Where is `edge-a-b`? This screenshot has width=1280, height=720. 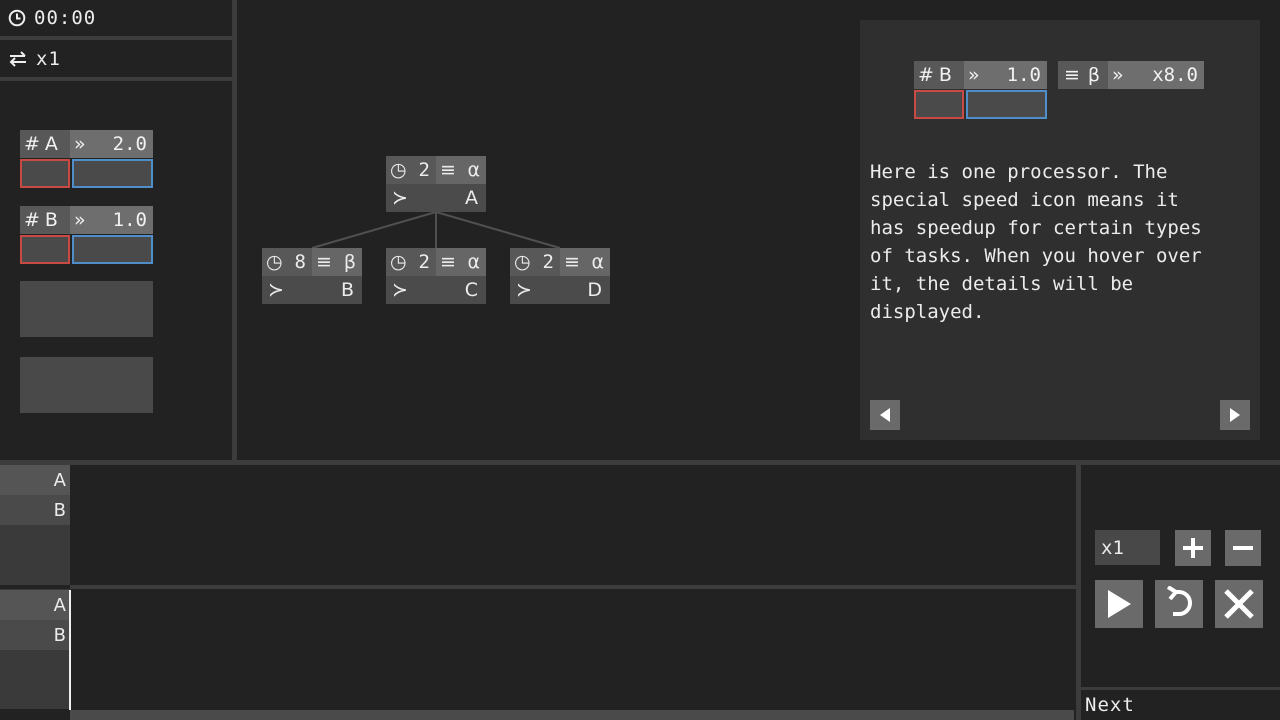
edge-a-b is located at coordinates (374, 230).